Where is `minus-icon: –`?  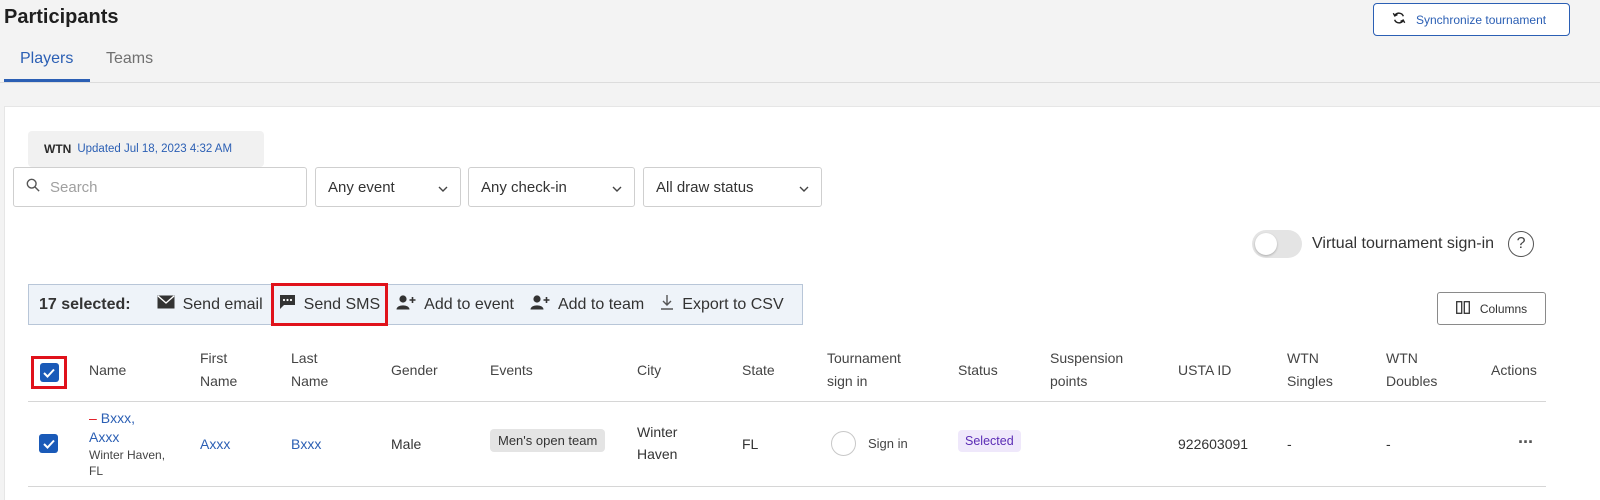 minus-icon: – is located at coordinates (93, 418).